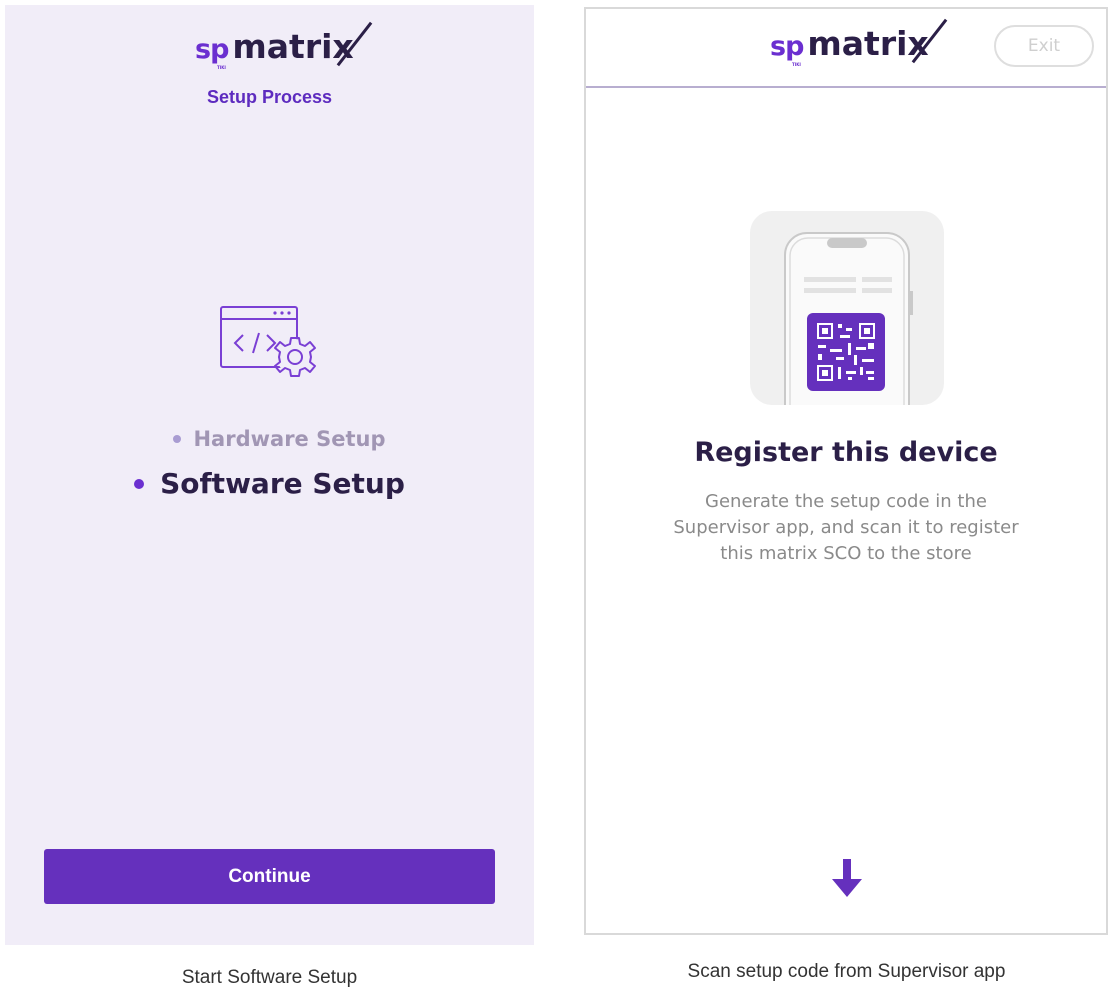 The width and height of the screenshot is (1118, 1006). What do you see at coordinates (847, 878) in the screenshot?
I see `arrow-down-icon` at bounding box center [847, 878].